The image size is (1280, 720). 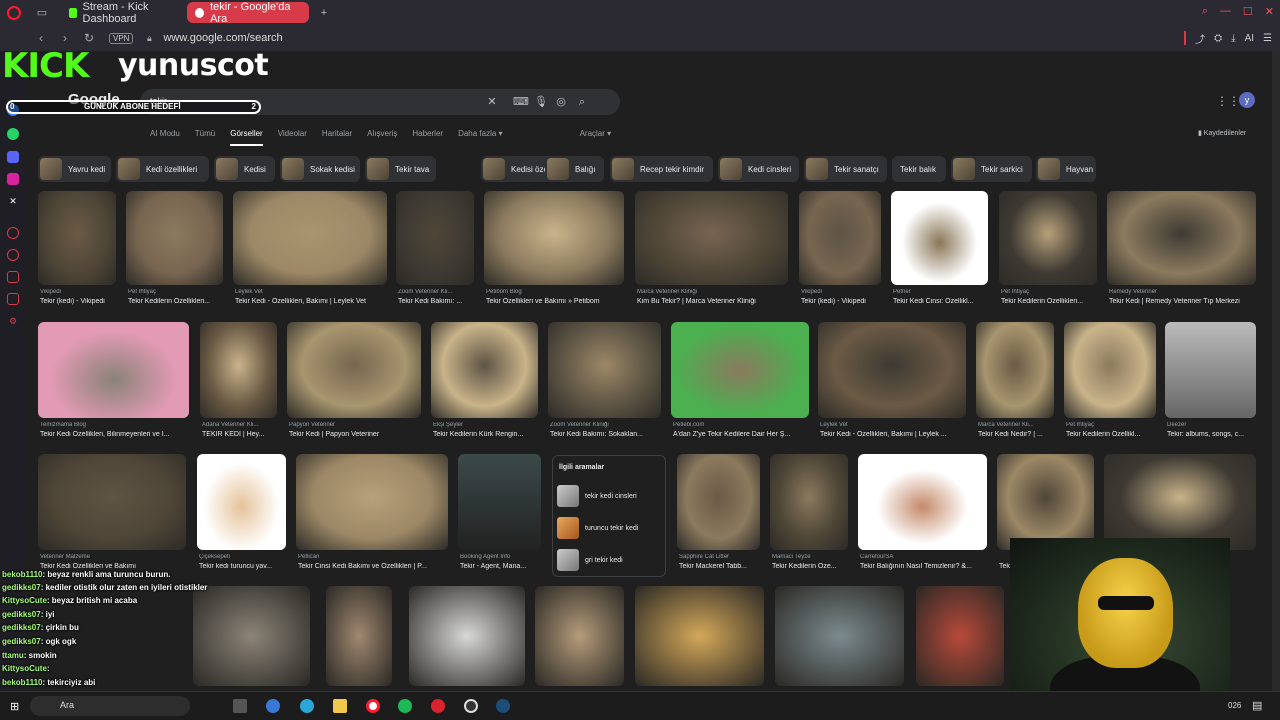 What do you see at coordinates (492, 102) in the screenshot?
I see `clear-icon: ✕` at bounding box center [492, 102].